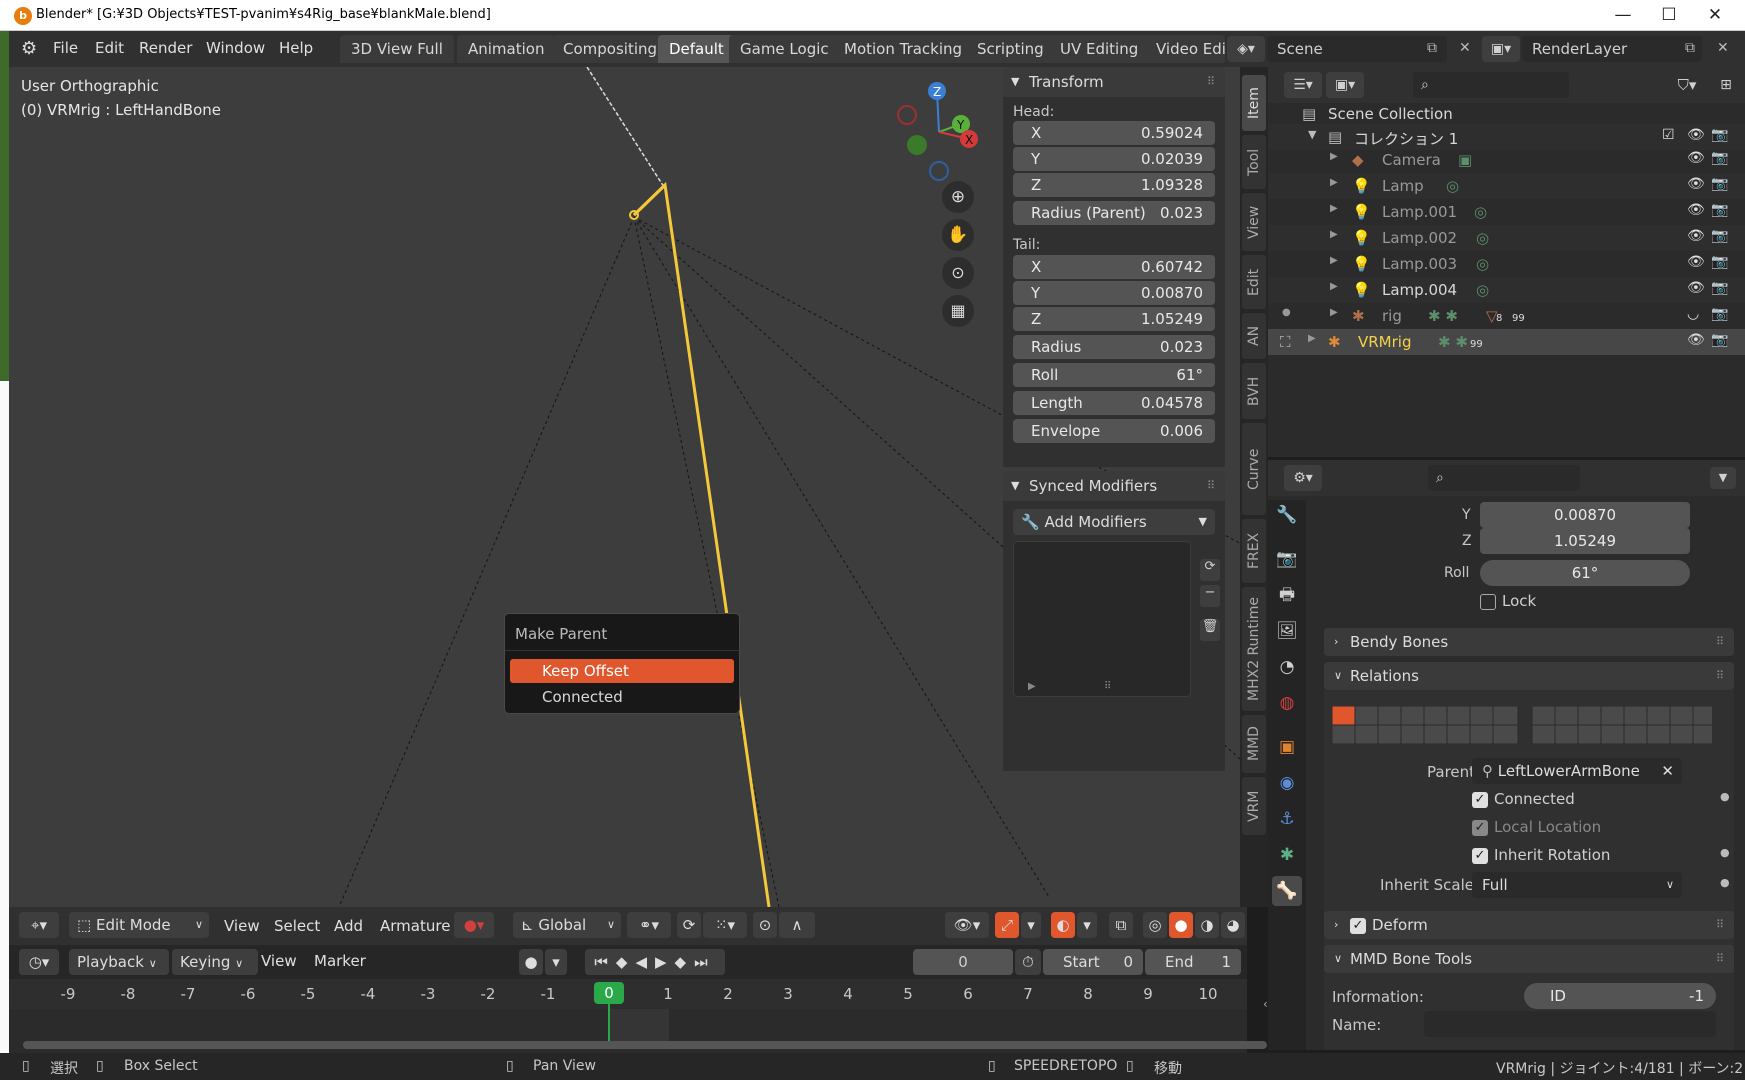 The width and height of the screenshot is (1745, 1080). What do you see at coordinates (556, 962) in the screenshot?
I see `record-options-icon: ▾` at bounding box center [556, 962].